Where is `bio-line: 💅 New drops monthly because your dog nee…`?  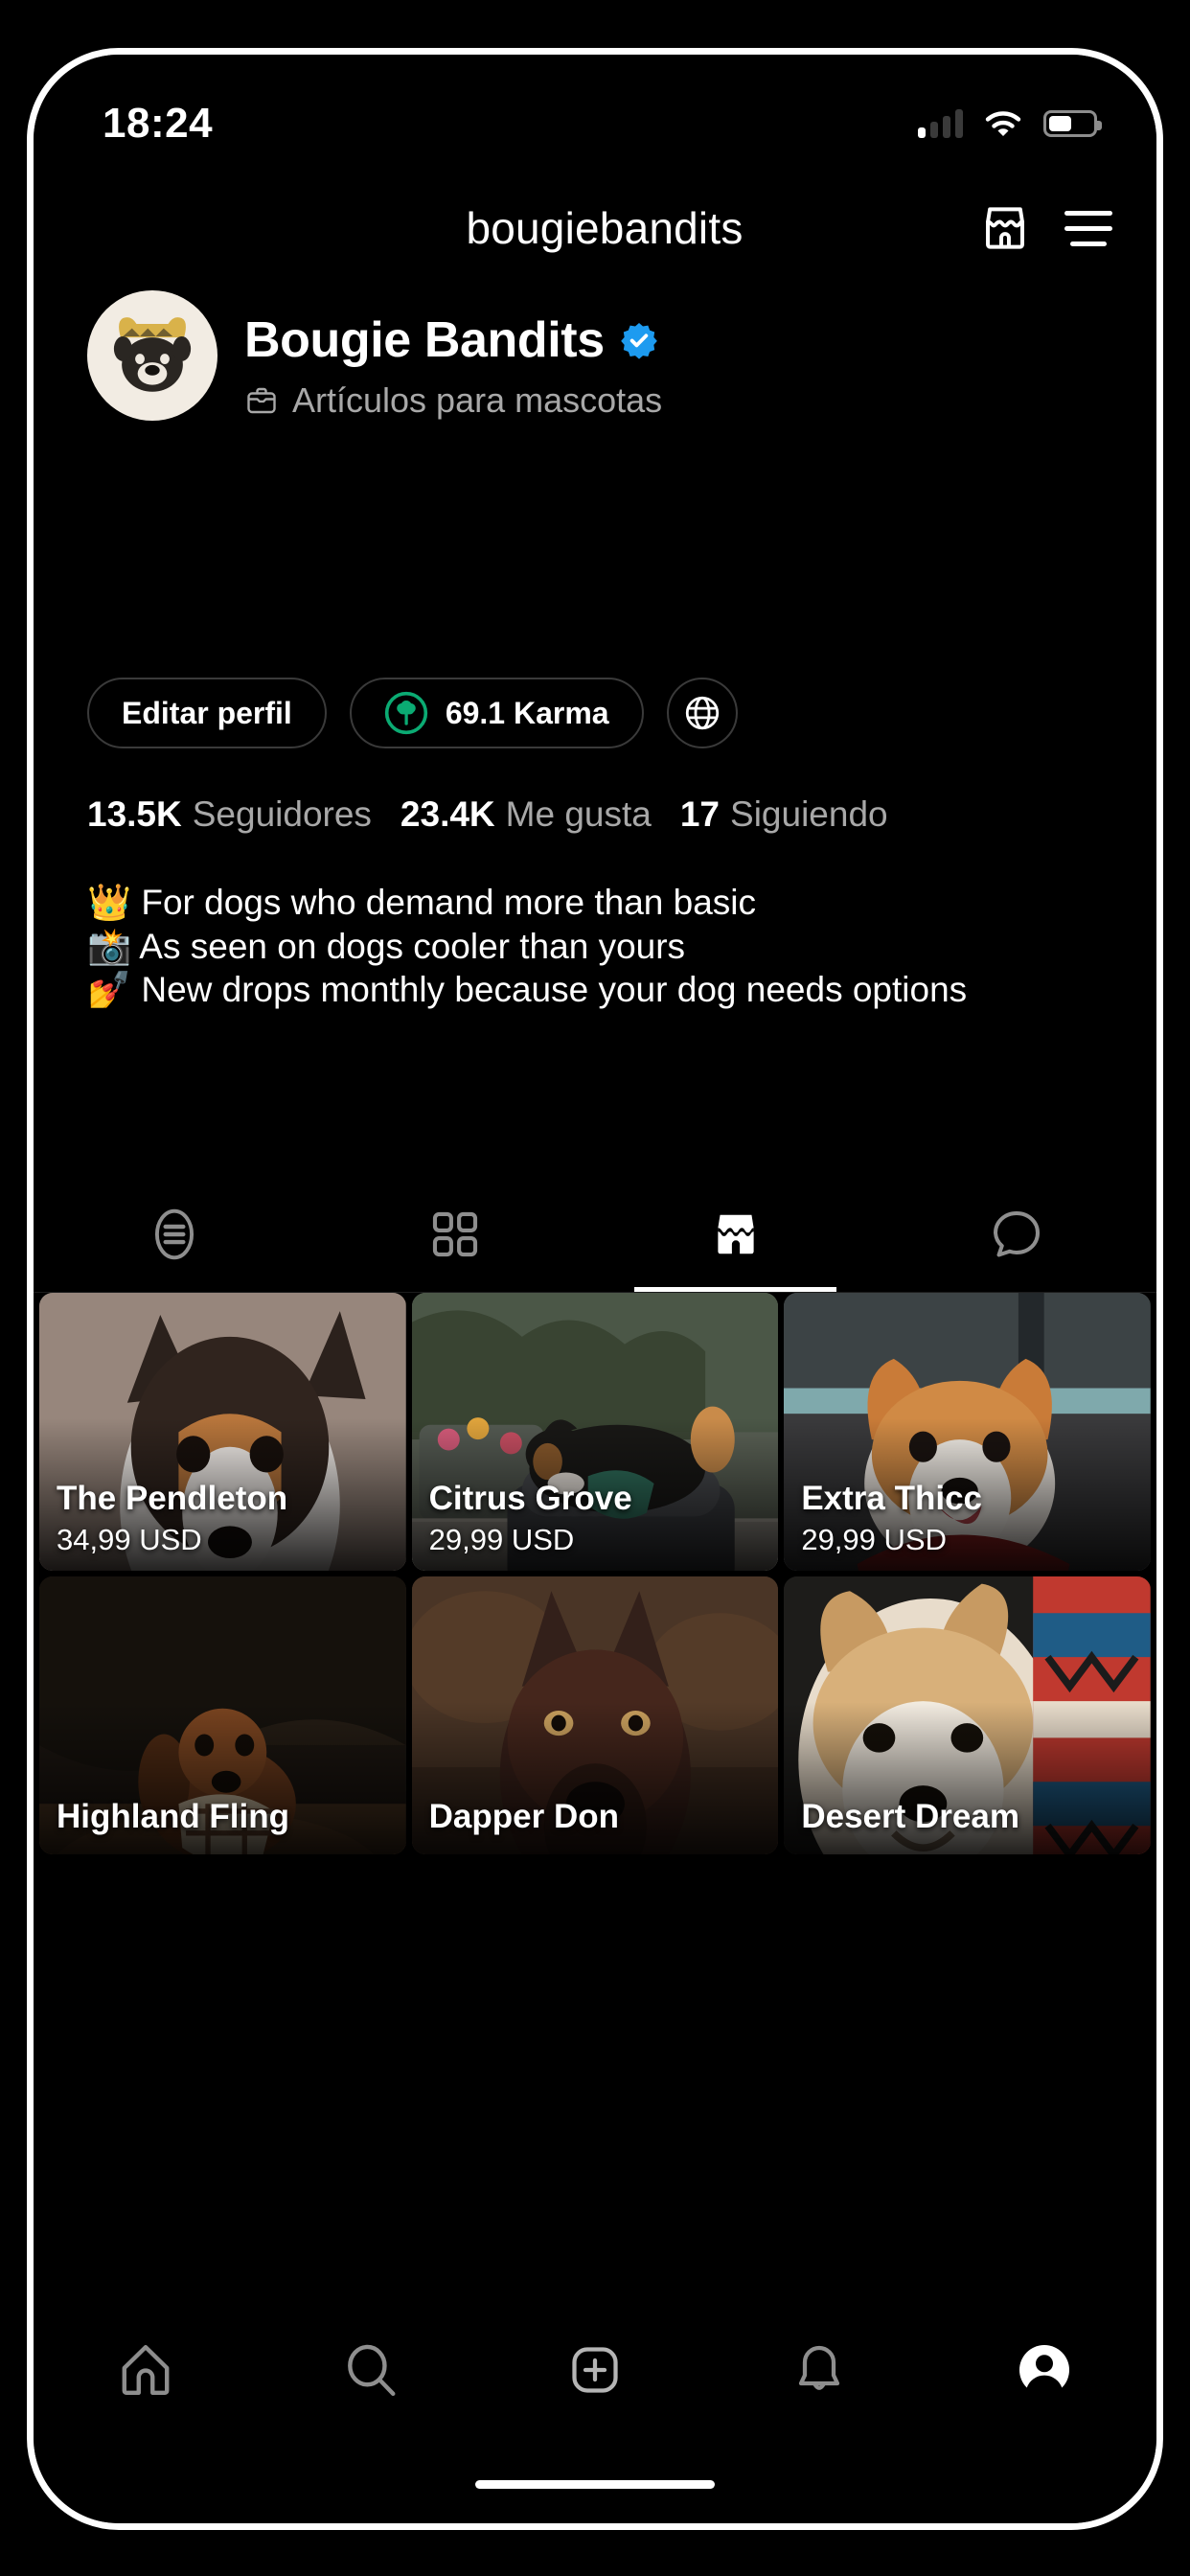
bio-line: 💅 New drops monthly because your dog nee… is located at coordinates (527, 989).